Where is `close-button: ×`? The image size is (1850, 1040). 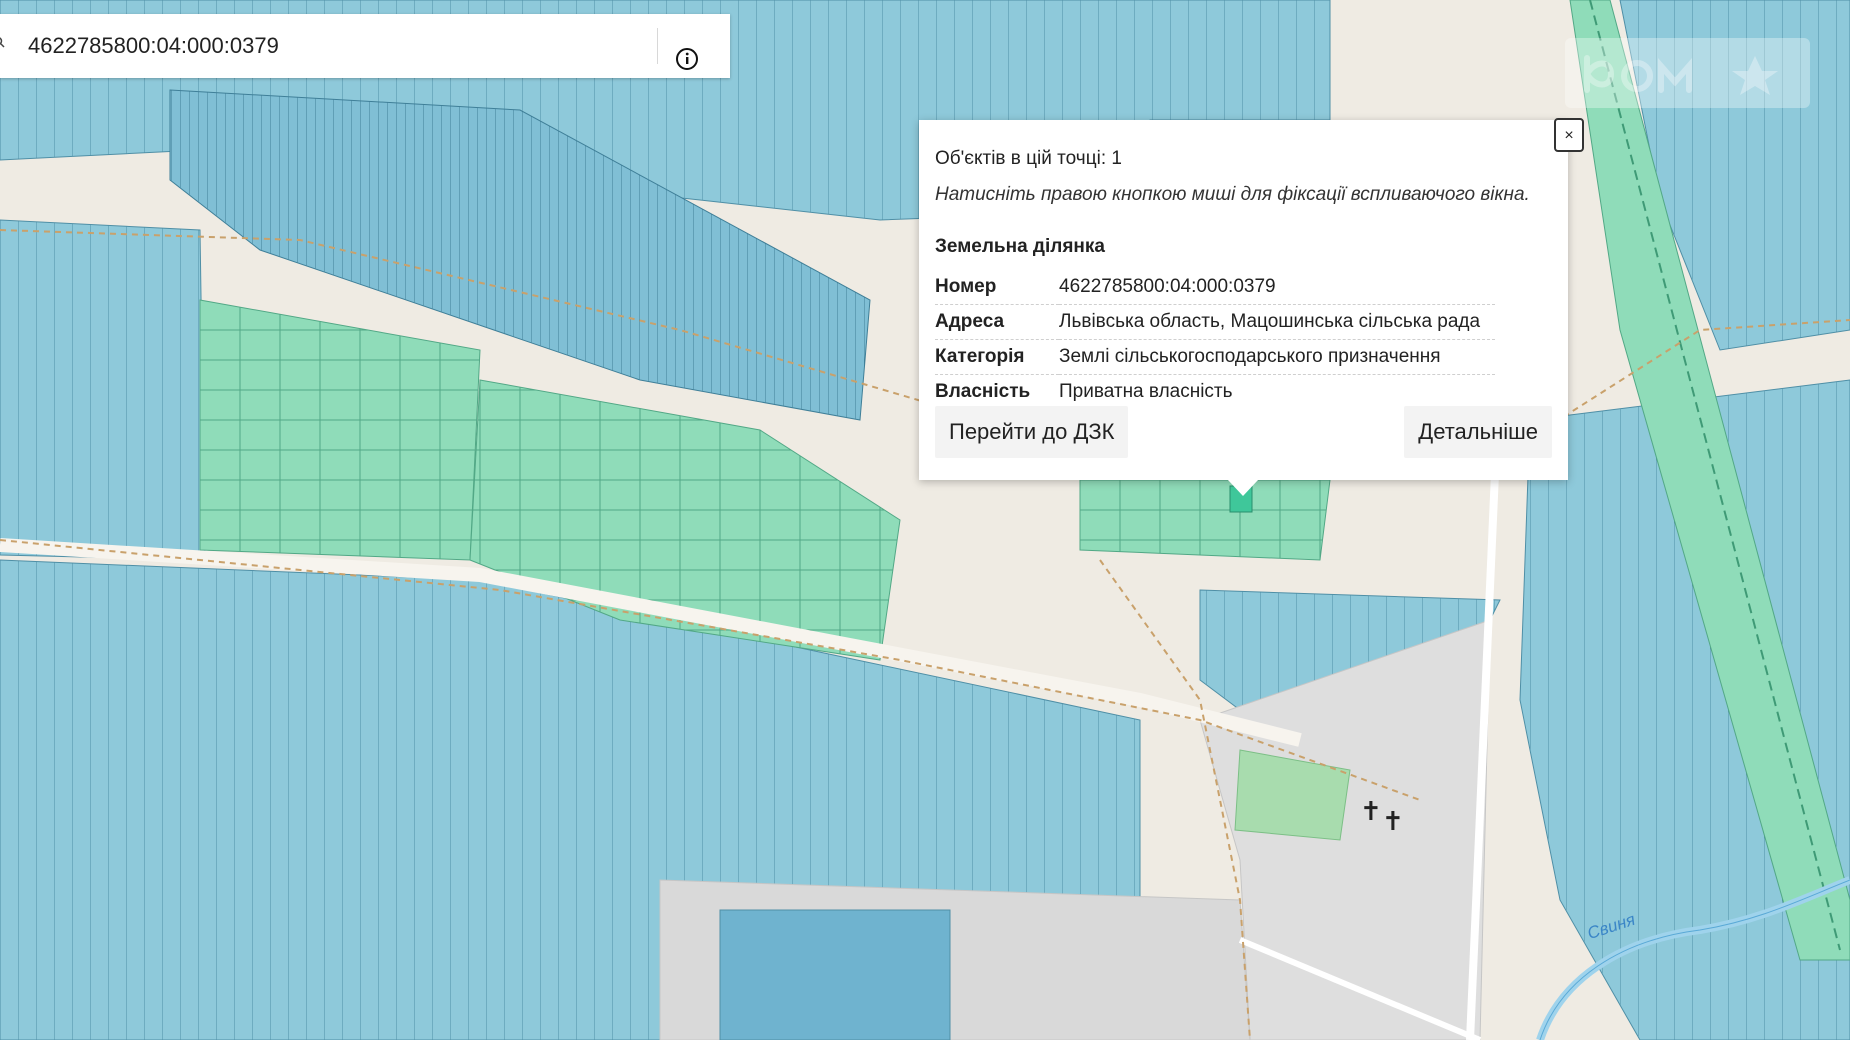 close-button: × is located at coordinates (1569, 135).